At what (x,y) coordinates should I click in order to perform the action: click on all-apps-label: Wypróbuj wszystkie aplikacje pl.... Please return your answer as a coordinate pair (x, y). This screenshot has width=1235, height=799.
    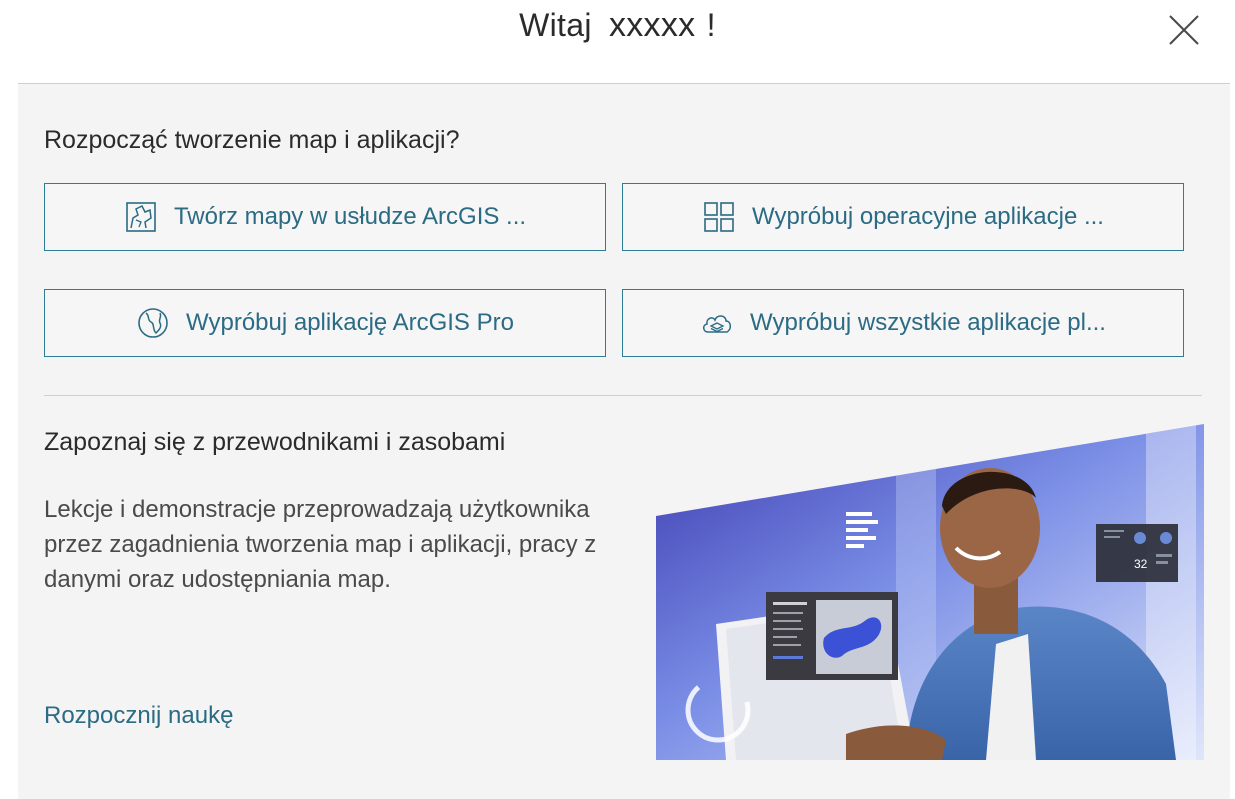
    Looking at the image, I should click on (928, 322).